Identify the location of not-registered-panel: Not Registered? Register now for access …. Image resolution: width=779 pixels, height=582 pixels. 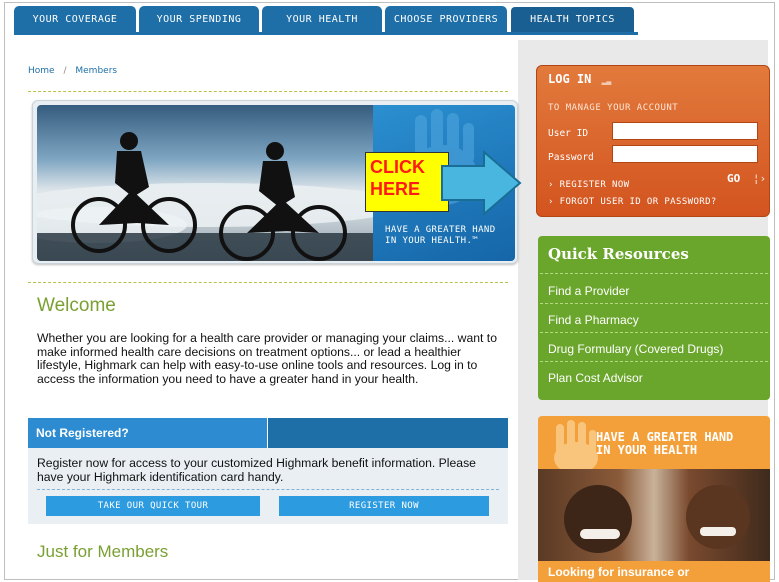
(268, 471).